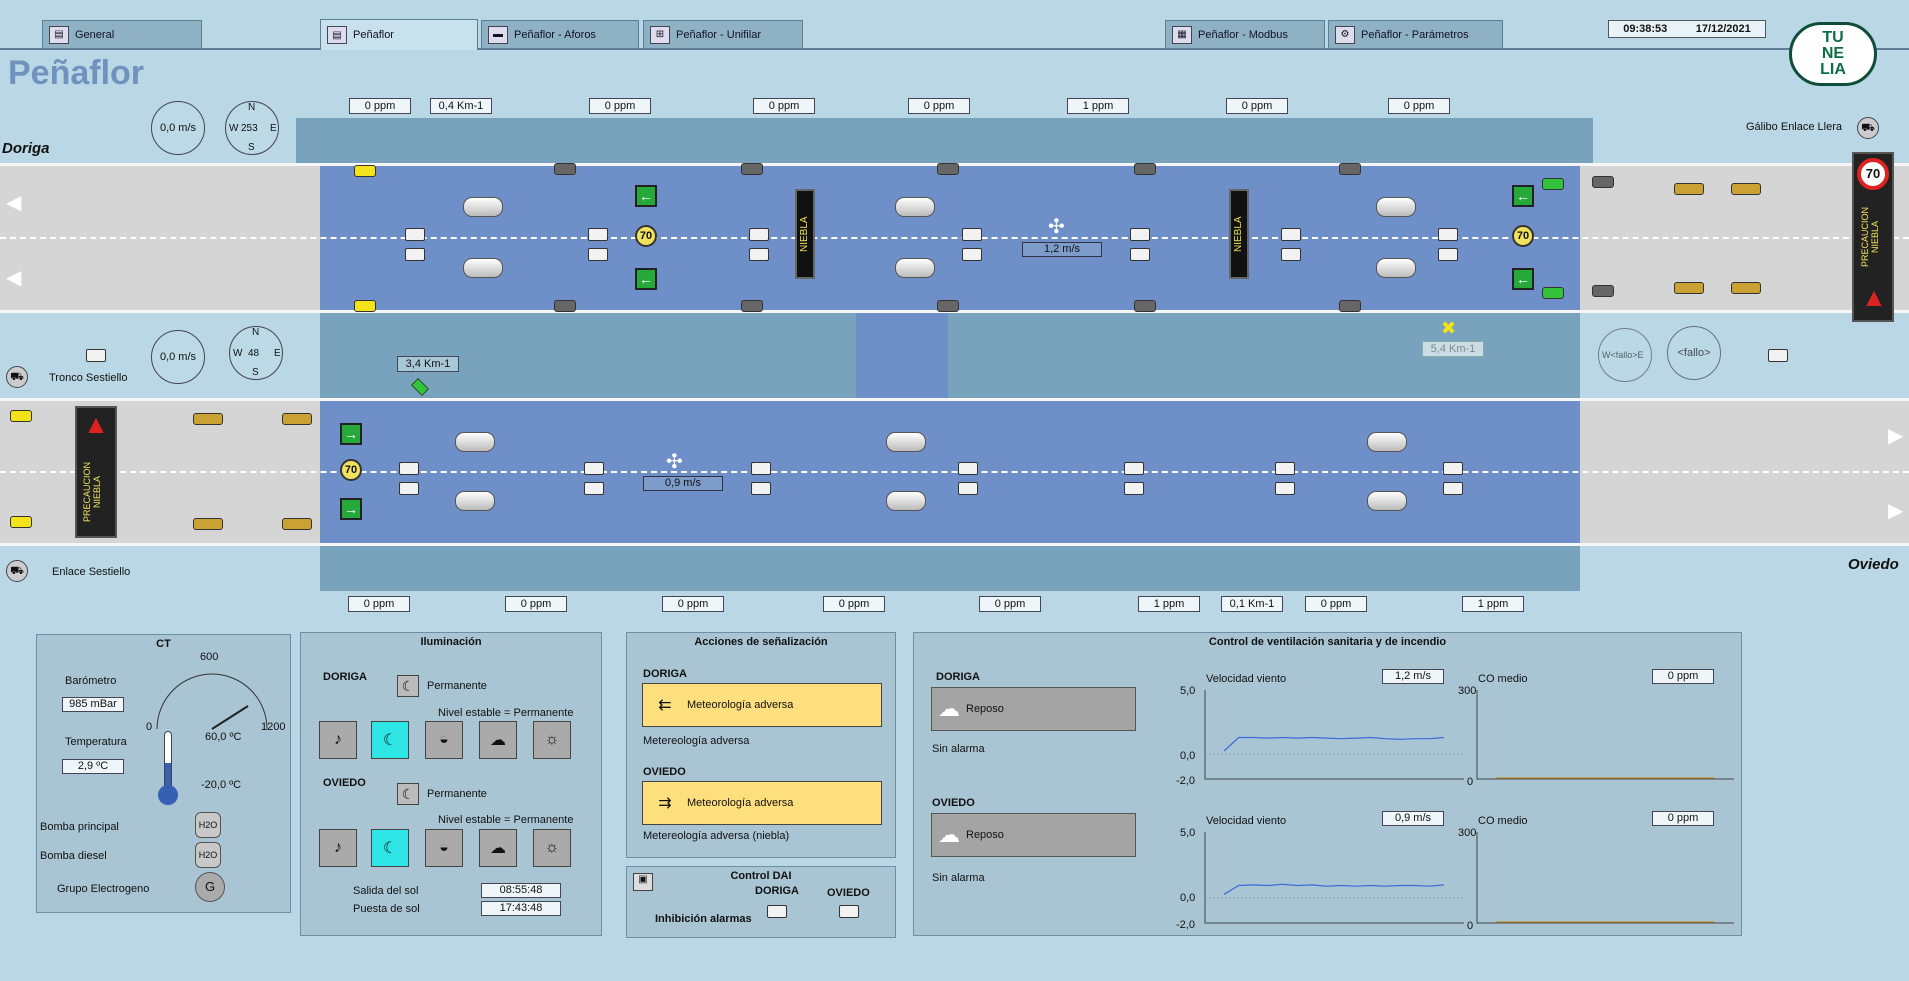 The image size is (1909, 981). I want to click on velocidad-label: Velocidad viento, so click(1246, 821).